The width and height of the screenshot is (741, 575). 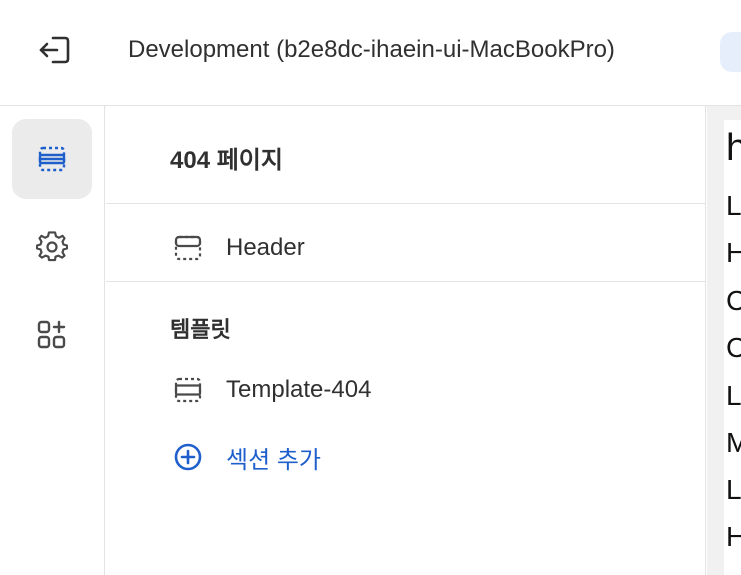 I want to click on section-label: Template-404, so click(x=299, y=389).